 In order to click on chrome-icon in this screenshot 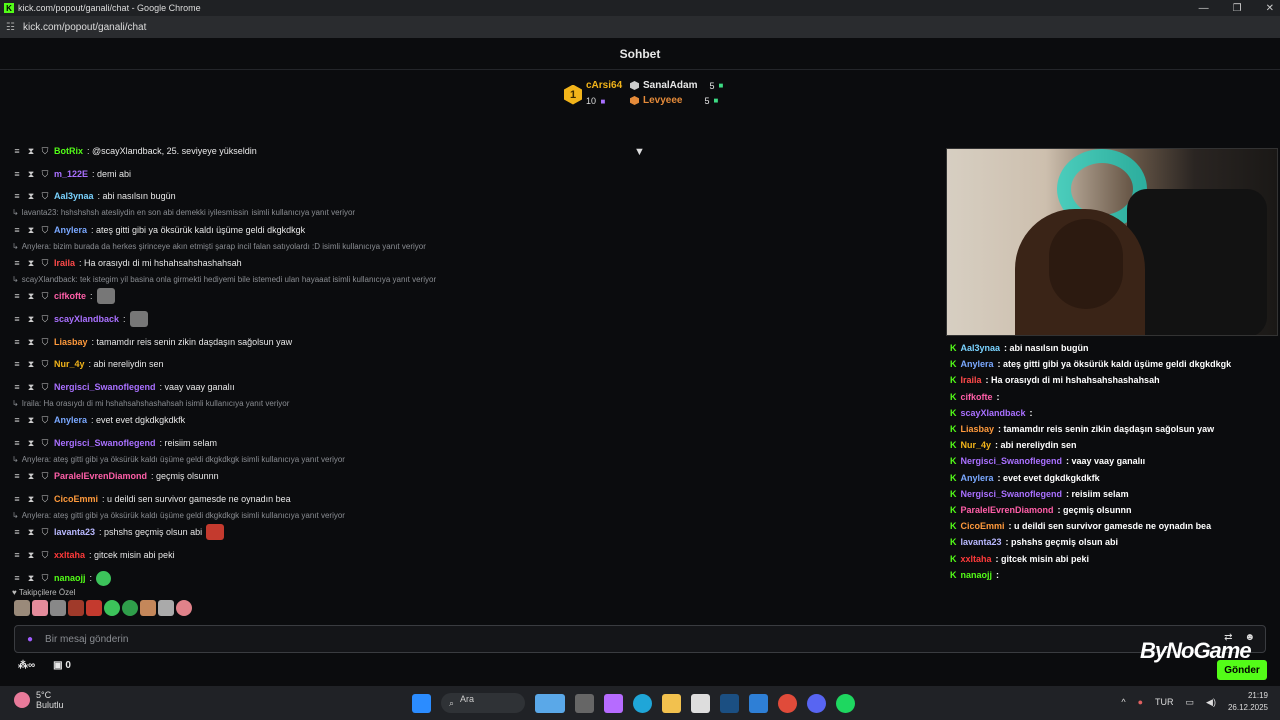, I will do `click(787, 703)`.